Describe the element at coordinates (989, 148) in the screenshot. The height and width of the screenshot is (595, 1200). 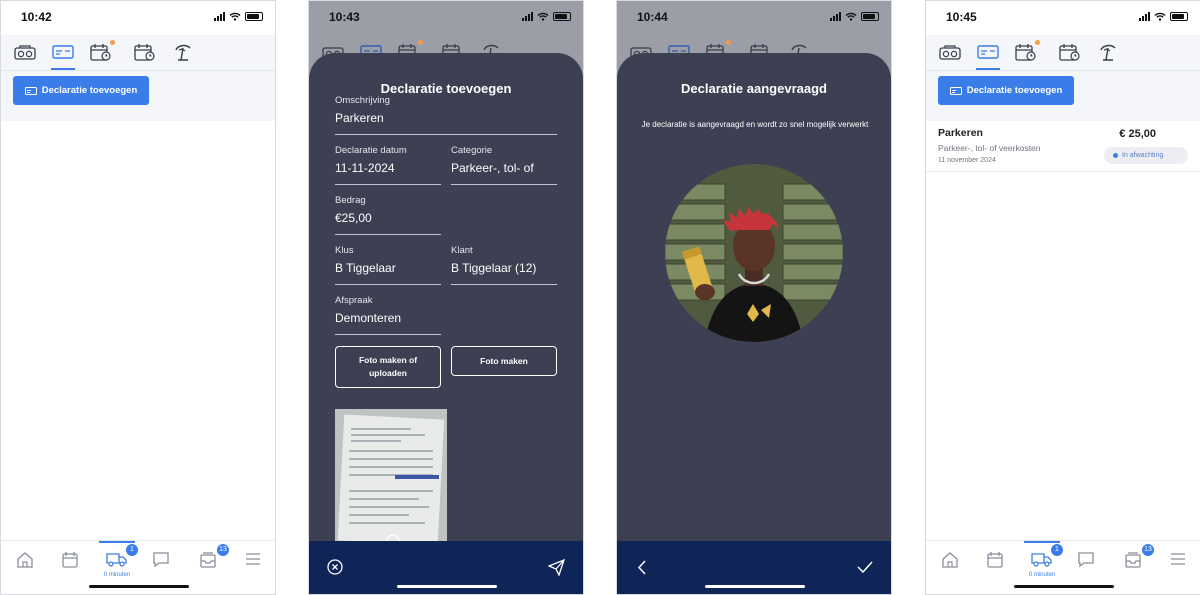
I see `expense-category: Parkeer-, tol- of veerkosten` at that location.